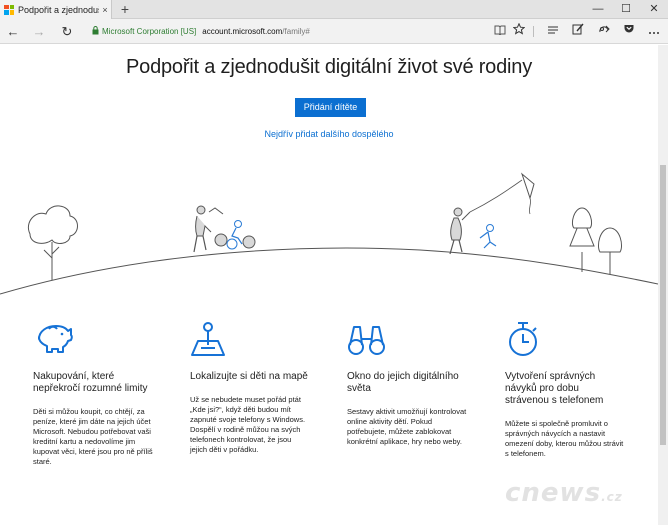 The image size is (668, 525). I want to click on watermark-sub: .cz, so click(612, 497).